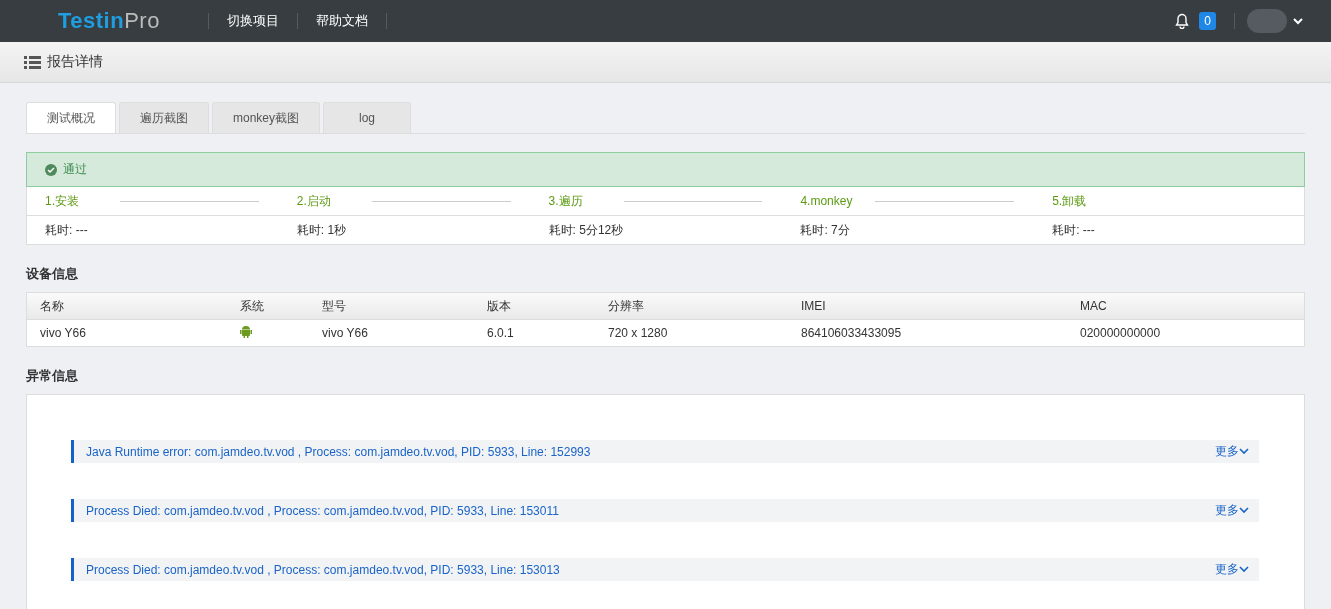  I want to click on tab: log, so click(367, 117).